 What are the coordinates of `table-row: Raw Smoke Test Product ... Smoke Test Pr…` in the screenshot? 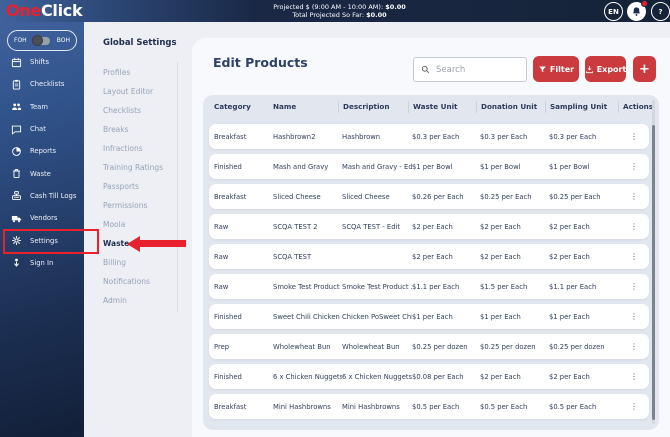 It's located at (429, 286).